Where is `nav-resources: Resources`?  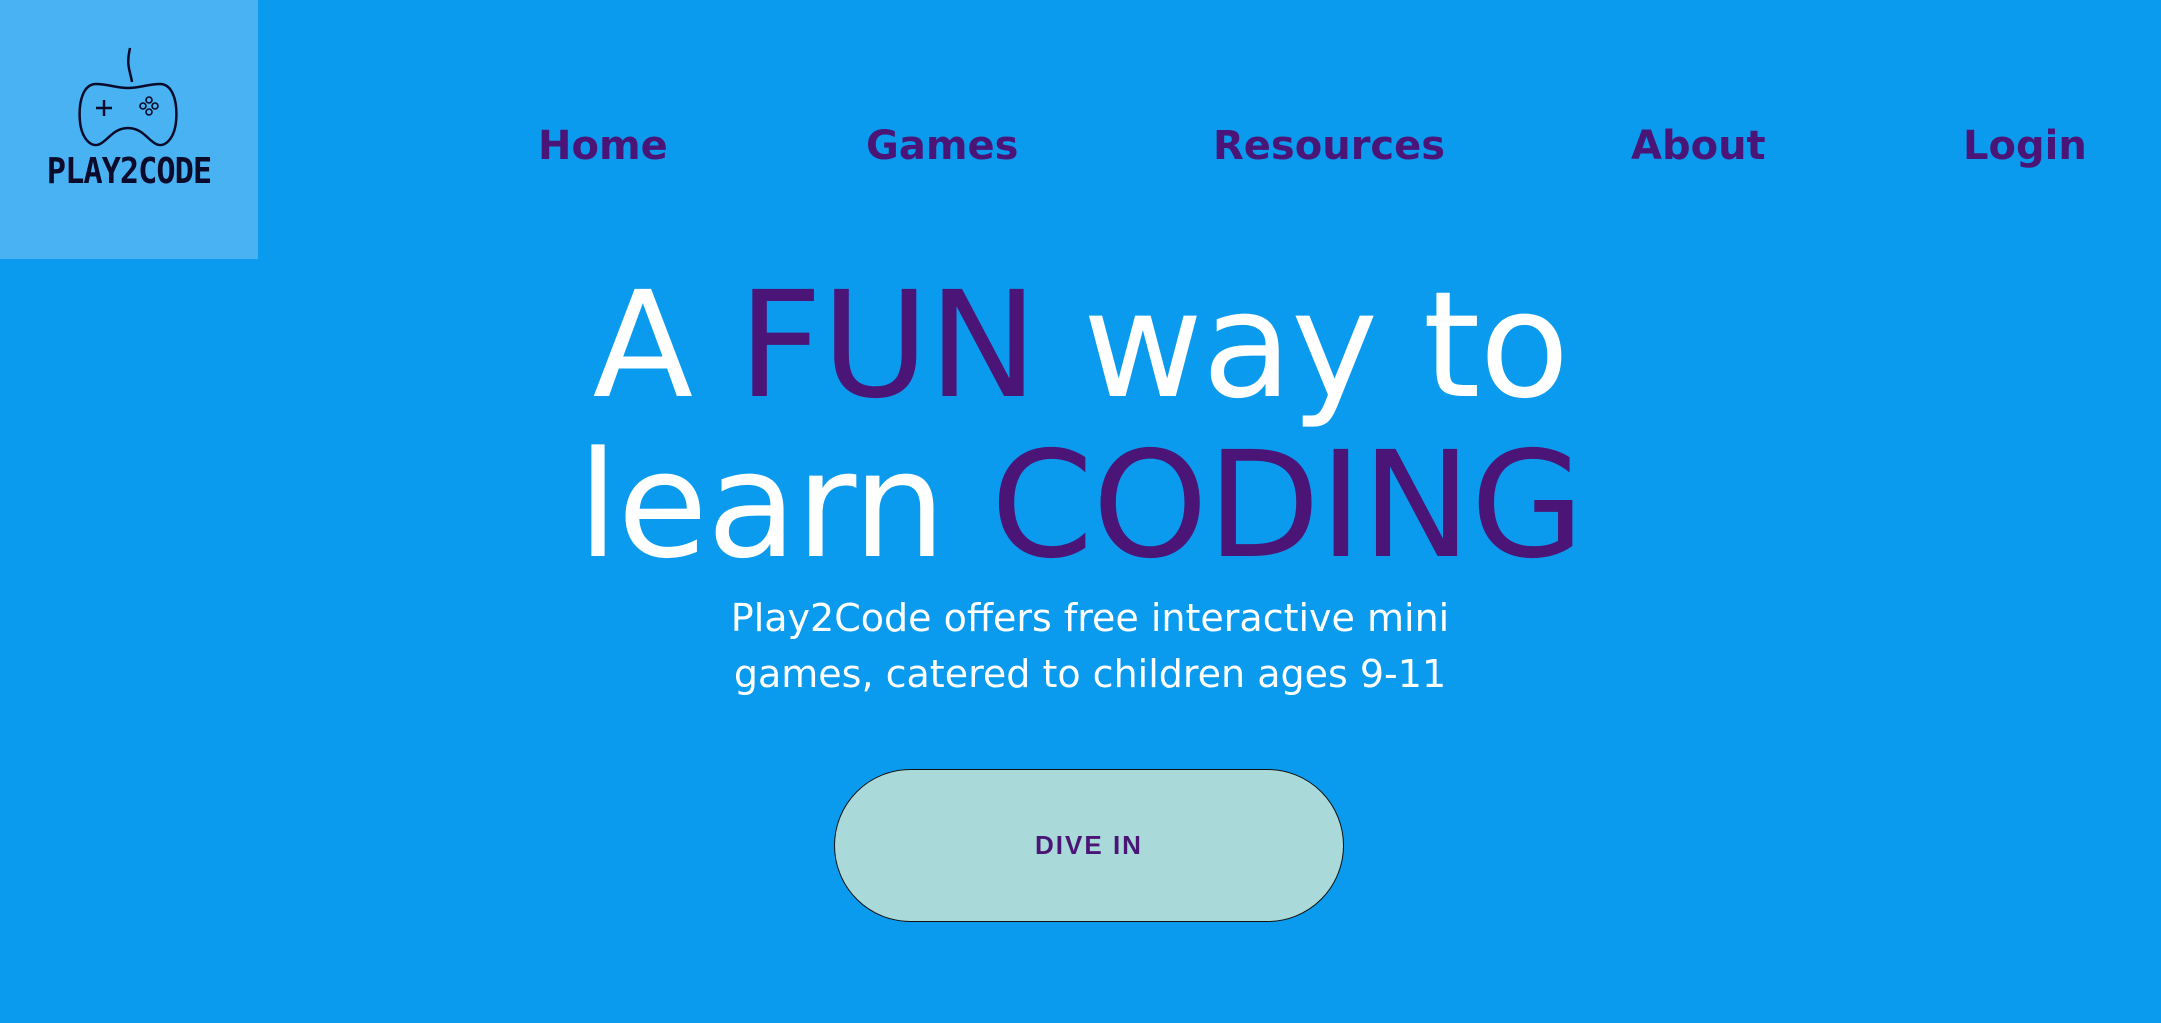 nav-resources: Resources is located at coordinates (1329, 146).